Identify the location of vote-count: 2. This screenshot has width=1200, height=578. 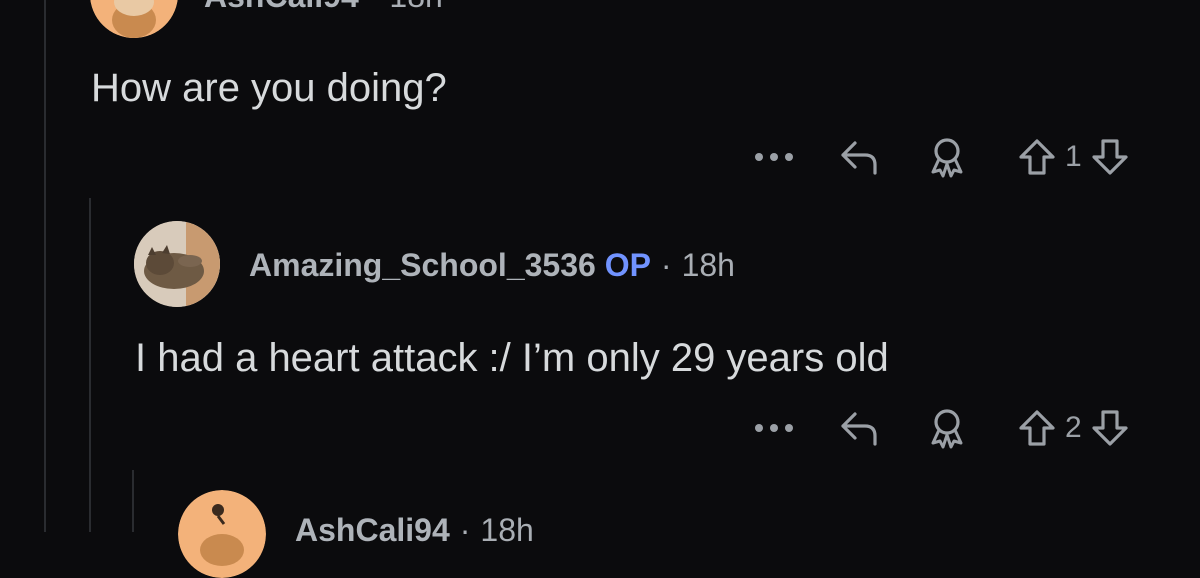
(1073, 427).